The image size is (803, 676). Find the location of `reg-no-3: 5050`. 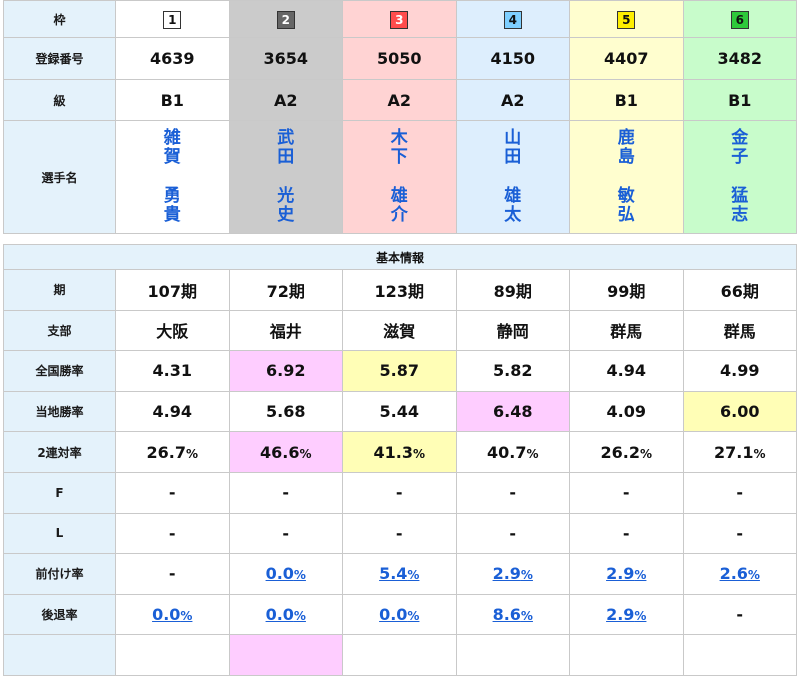

reg-no-3: 5050 is located at coordinates (399, 58).